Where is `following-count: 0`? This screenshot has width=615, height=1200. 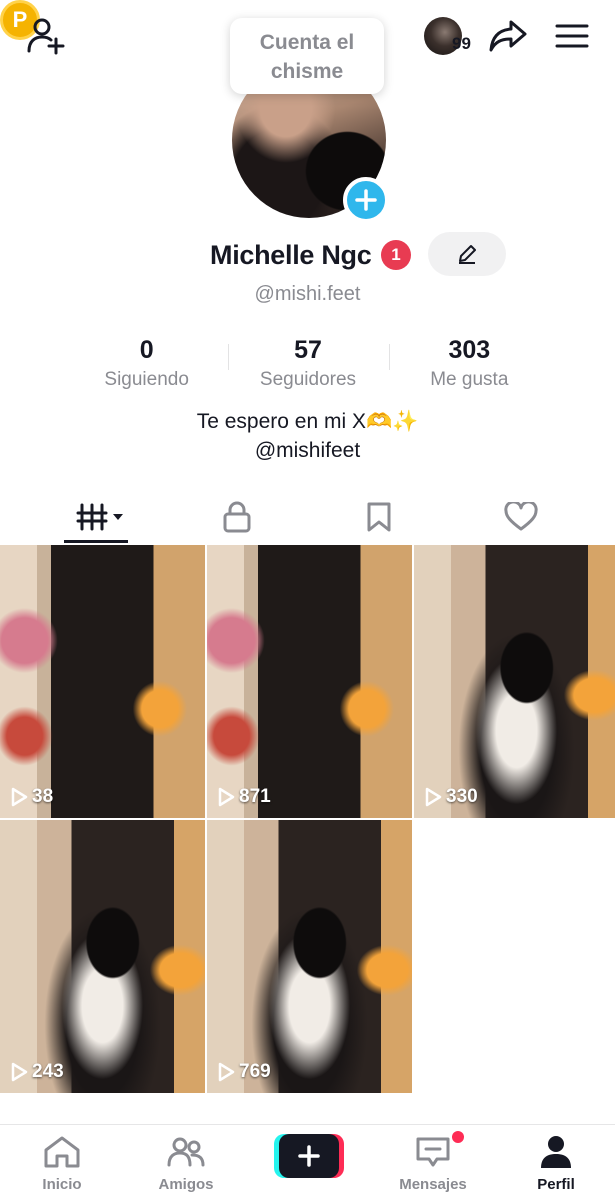 following-count: 0 is located at coordinates (146, 350).